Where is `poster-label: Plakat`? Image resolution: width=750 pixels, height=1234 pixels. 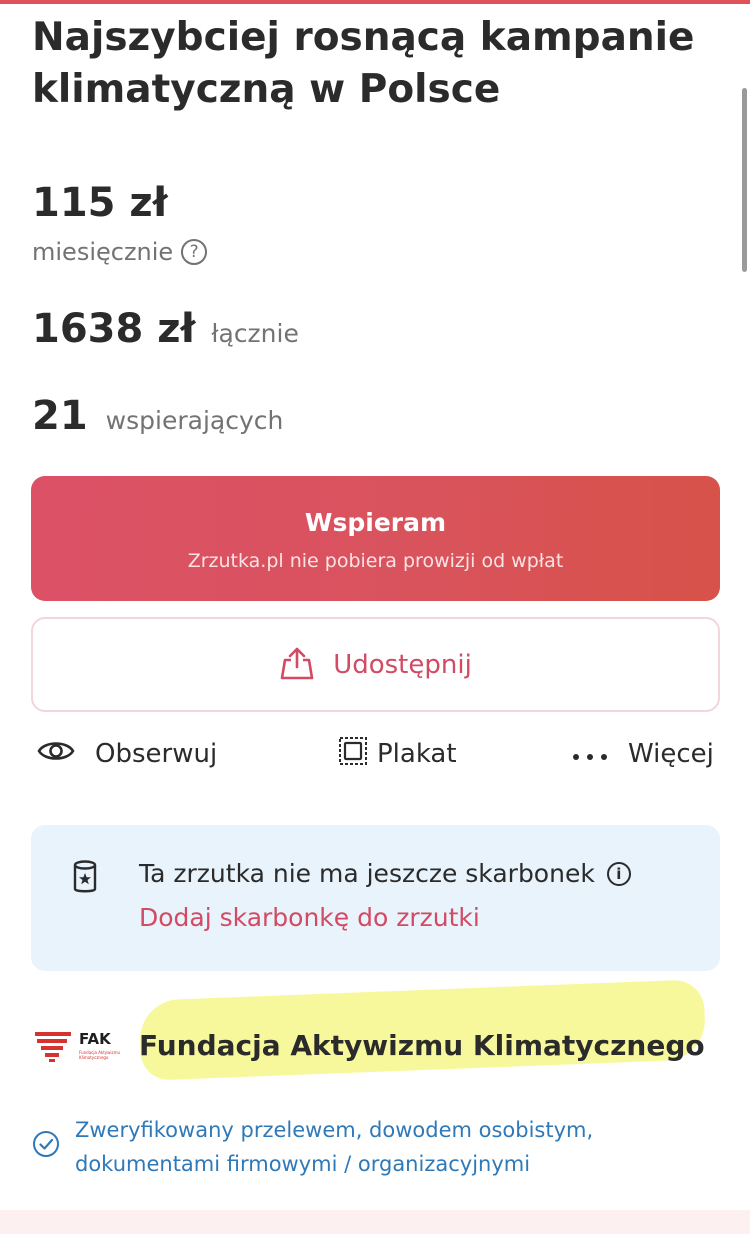
poster-label: Plakat is located at coordinates (417, 754).